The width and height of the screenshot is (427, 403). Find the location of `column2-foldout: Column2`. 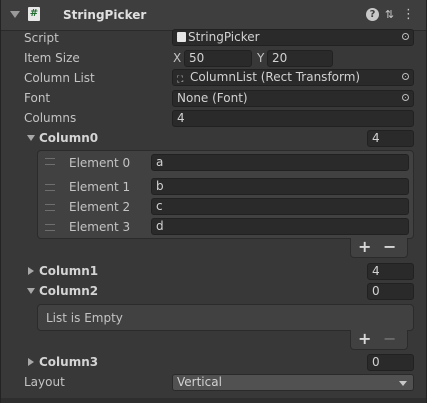

column2-foldout: Column2 is located at coordinates (68, 291).